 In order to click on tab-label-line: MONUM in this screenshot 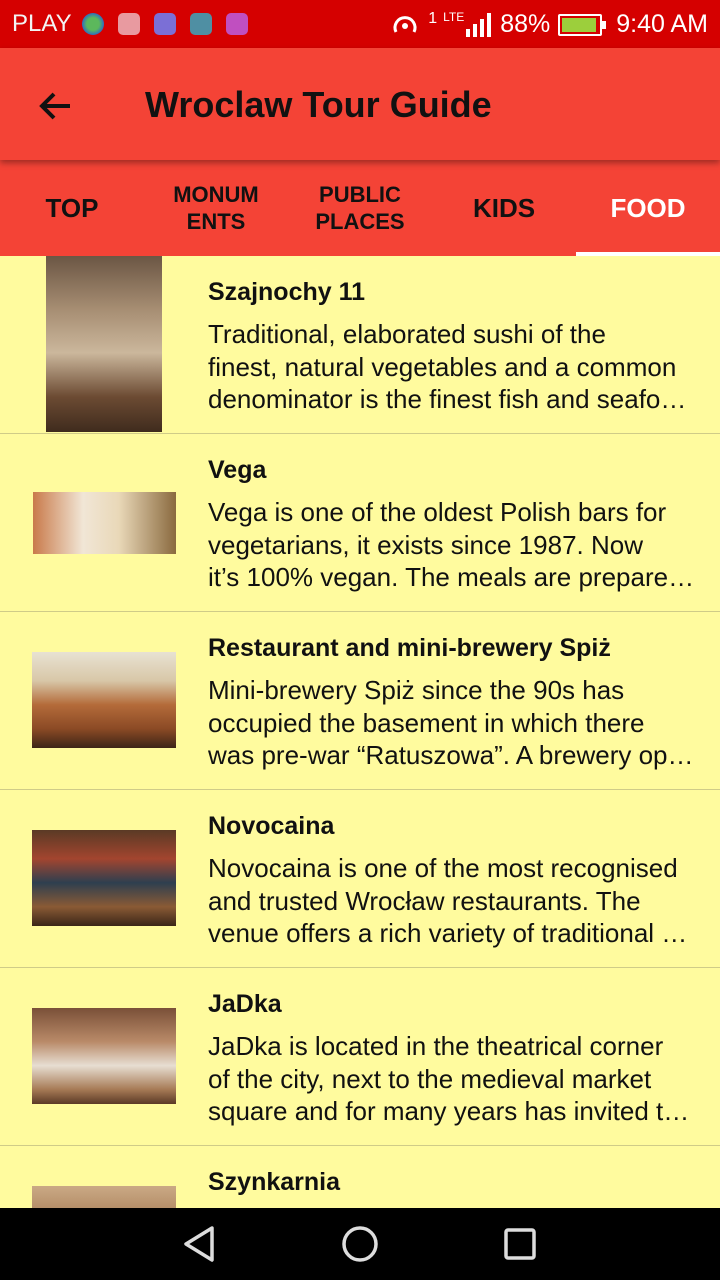, I will do `click(216, 194)`.